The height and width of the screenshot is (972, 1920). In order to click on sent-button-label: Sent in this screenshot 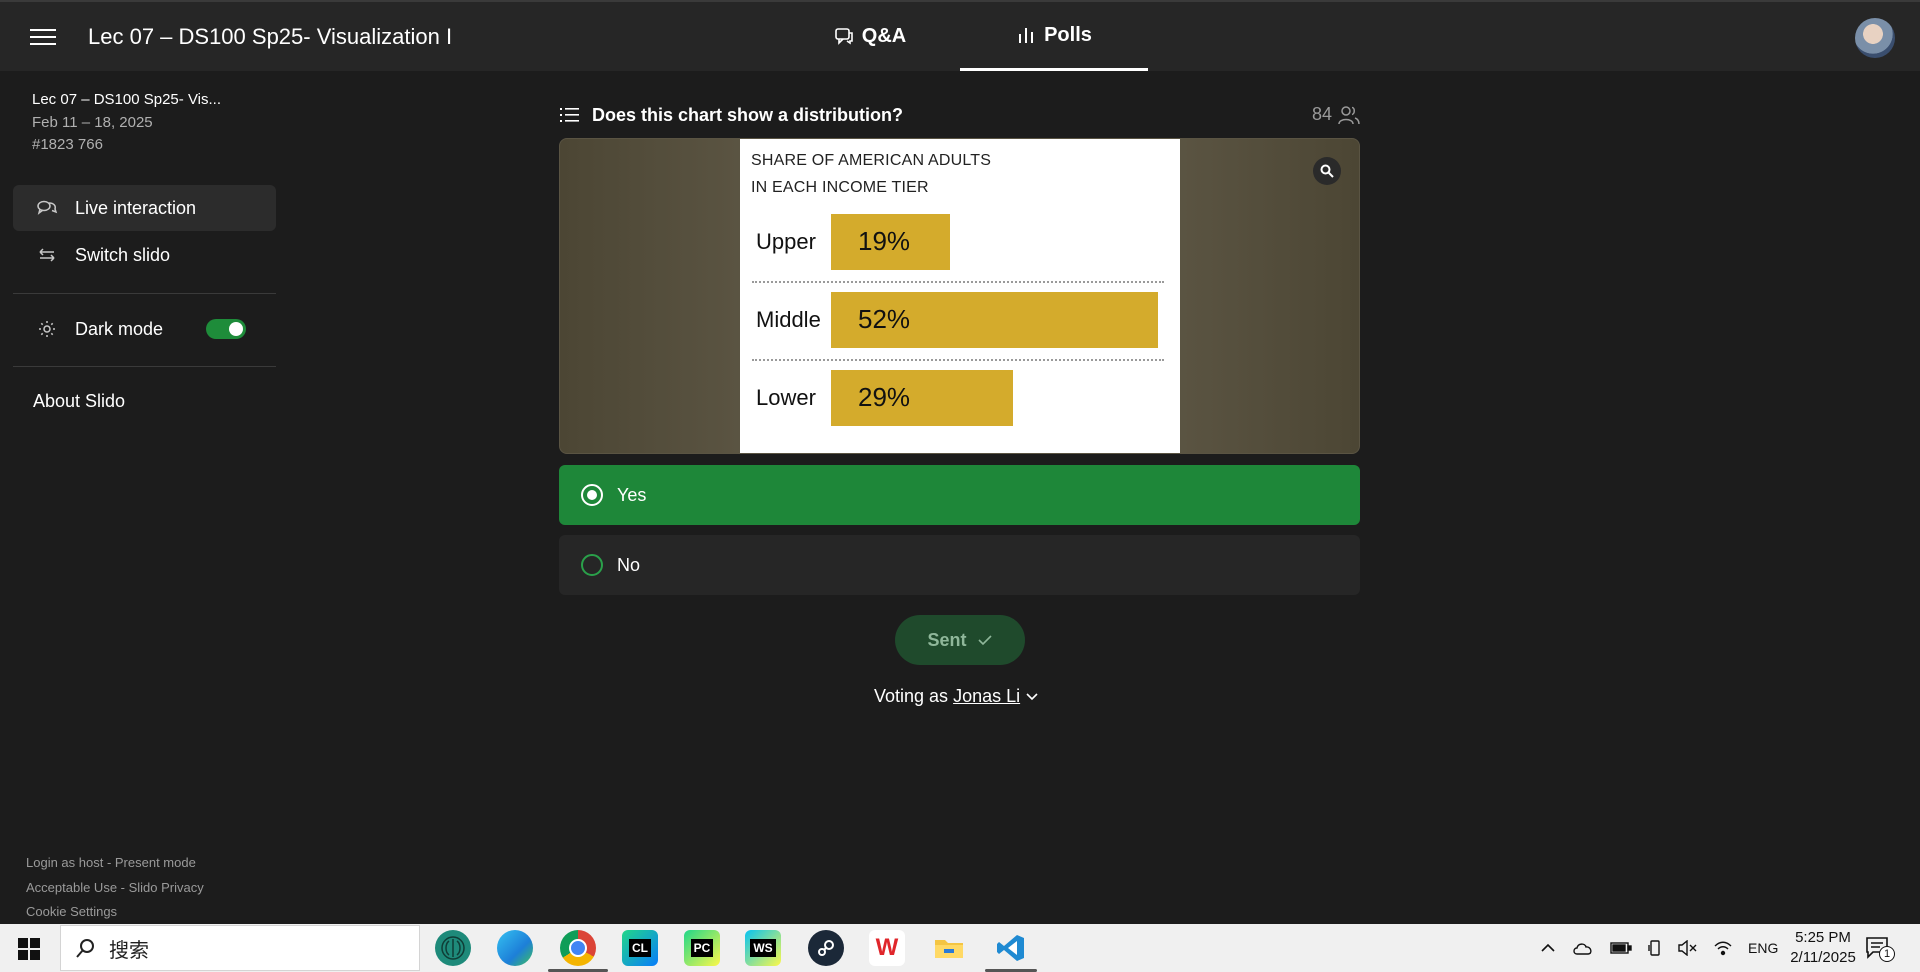, I will do `click(947, 639)`.